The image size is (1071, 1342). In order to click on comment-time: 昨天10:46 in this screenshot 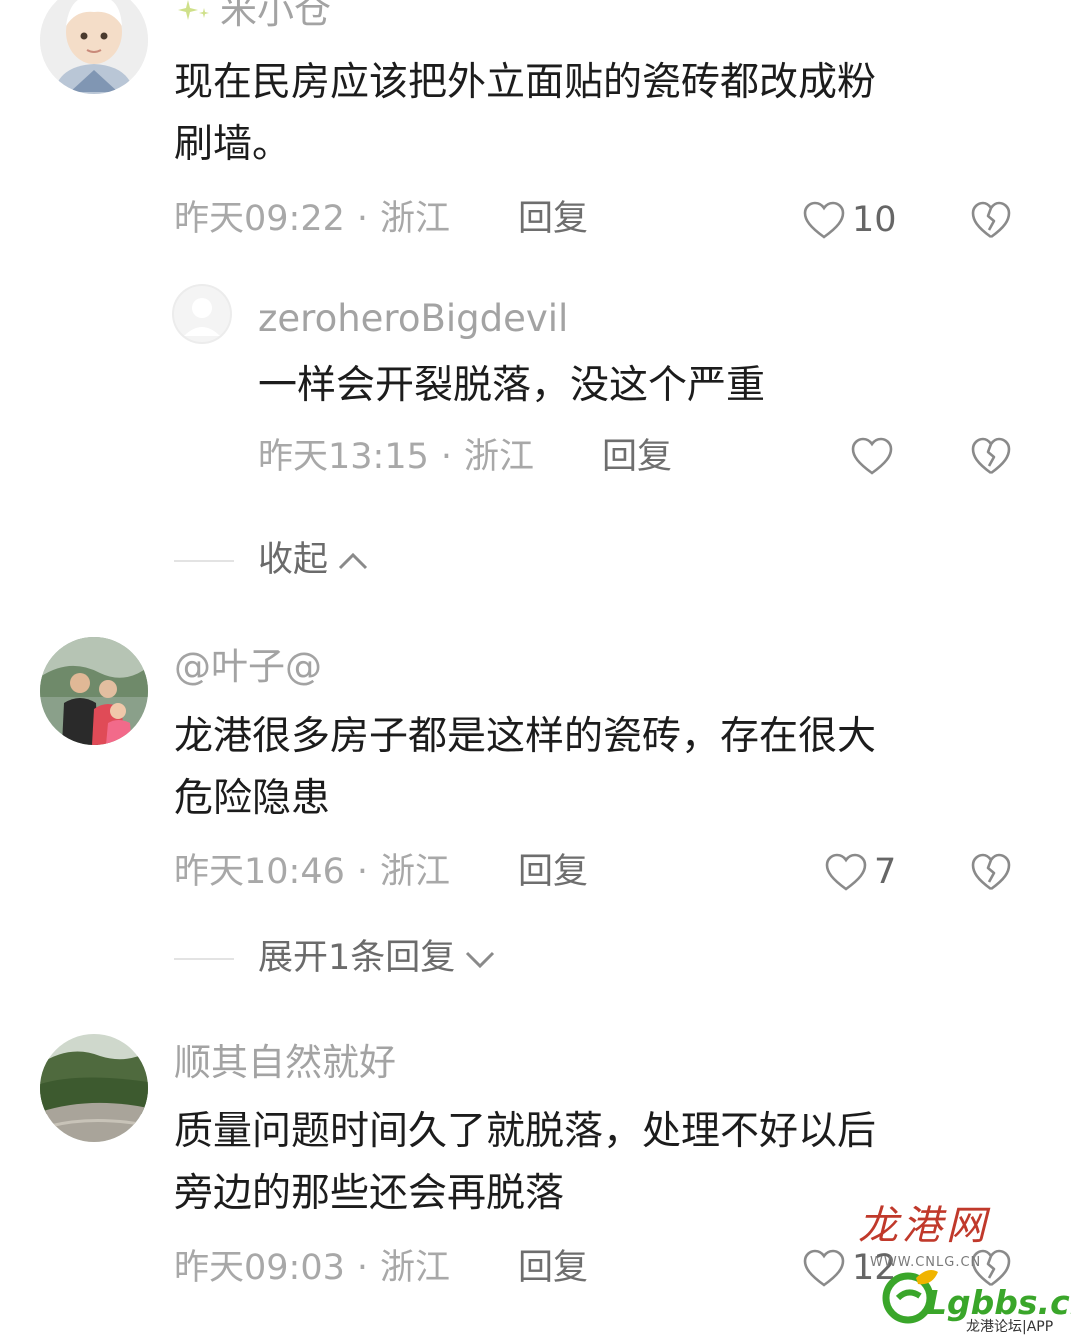, I will do `click(259, 872)`.